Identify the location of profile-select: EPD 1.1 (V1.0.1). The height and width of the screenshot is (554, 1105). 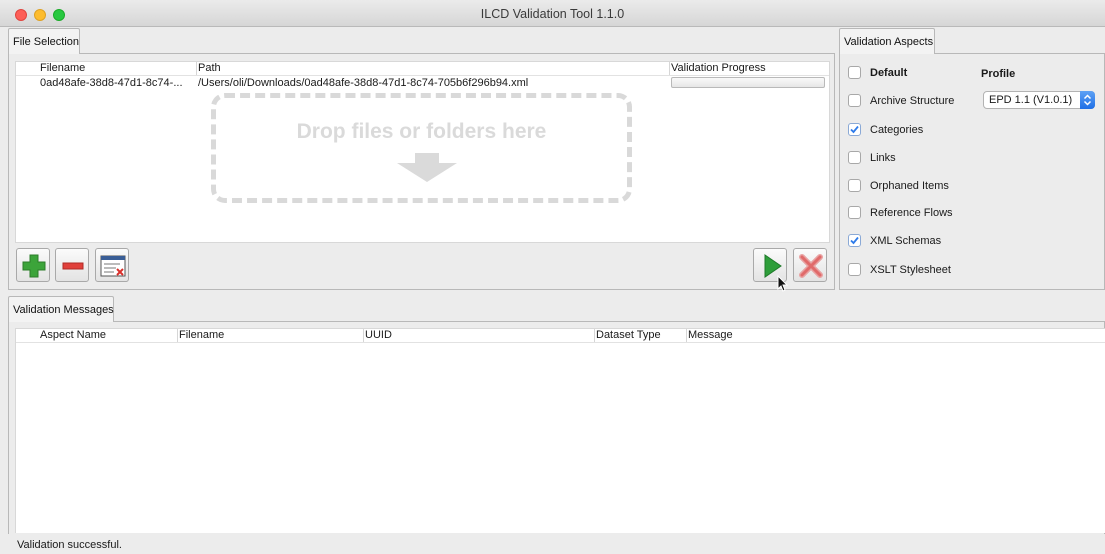
(1039, 100).